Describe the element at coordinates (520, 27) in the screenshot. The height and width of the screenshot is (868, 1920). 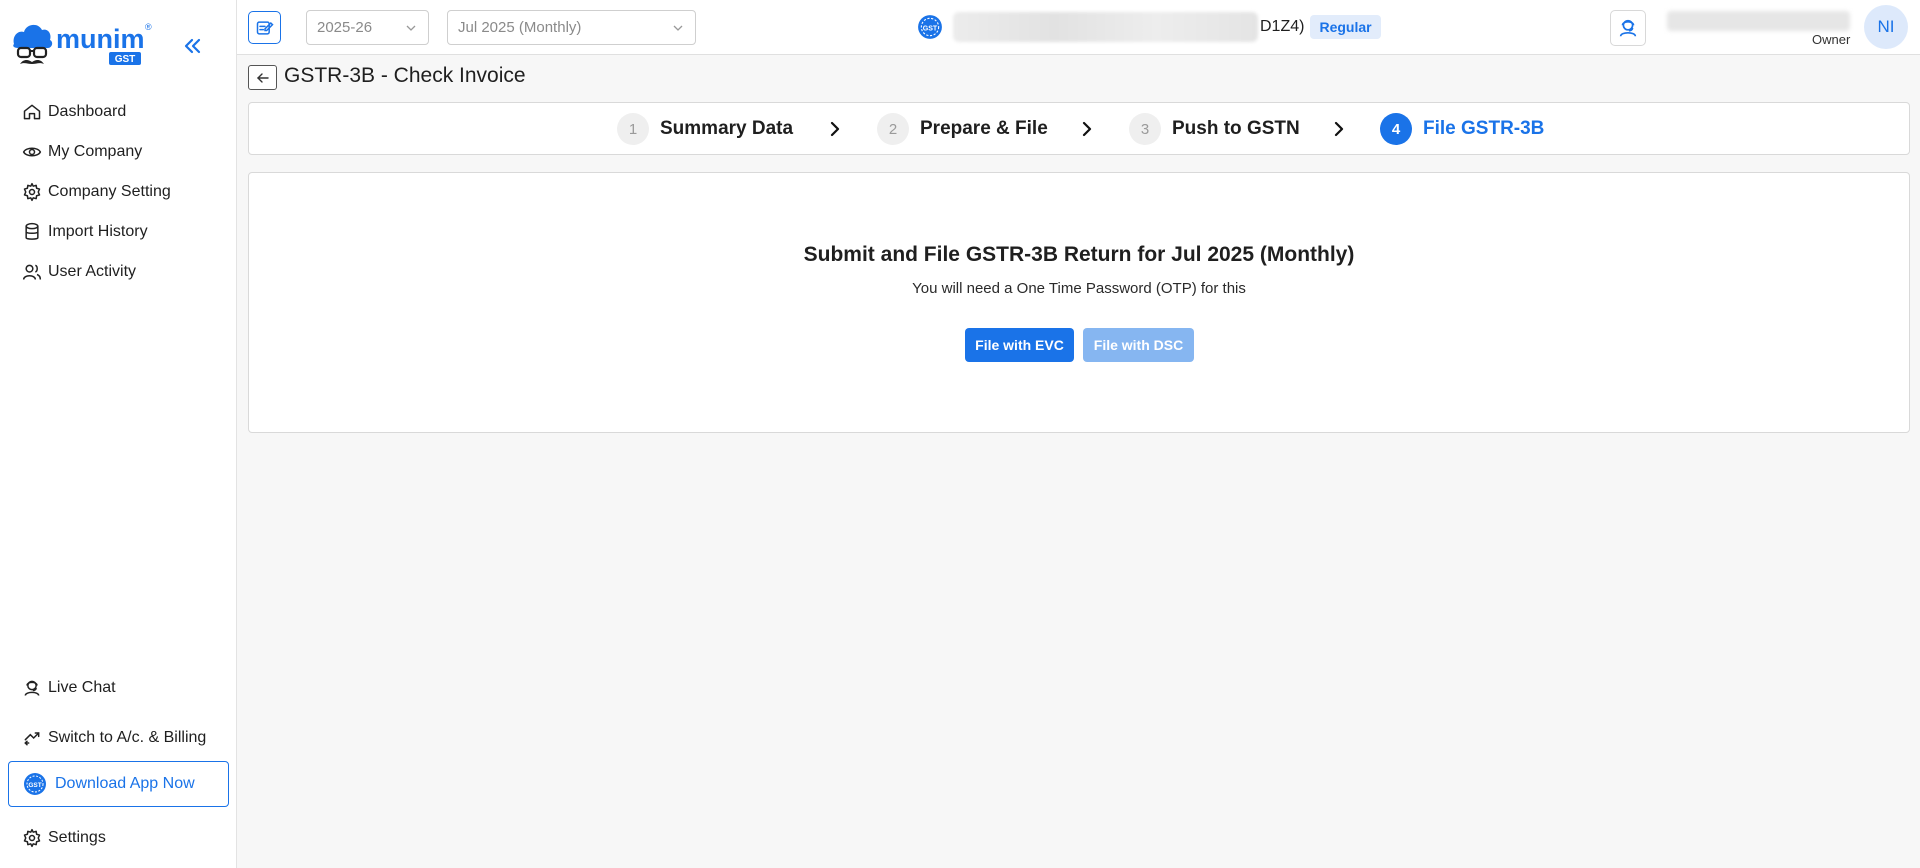
I see `return-period-value: Jul 2025 (Monthly)` at that location.